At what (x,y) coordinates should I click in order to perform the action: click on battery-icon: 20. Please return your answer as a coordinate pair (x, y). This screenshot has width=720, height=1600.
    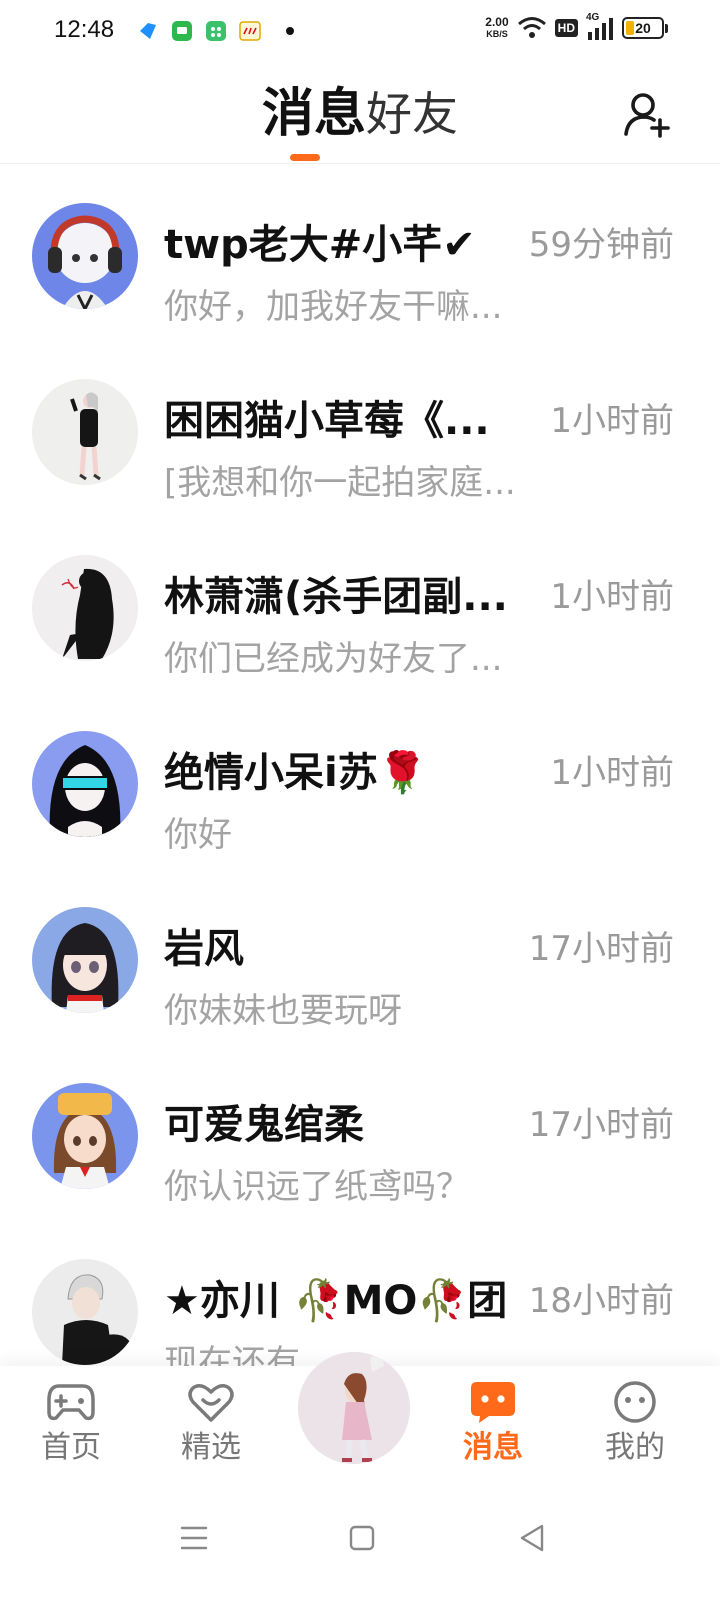
    Looking at the image, I should click on (643, 28).